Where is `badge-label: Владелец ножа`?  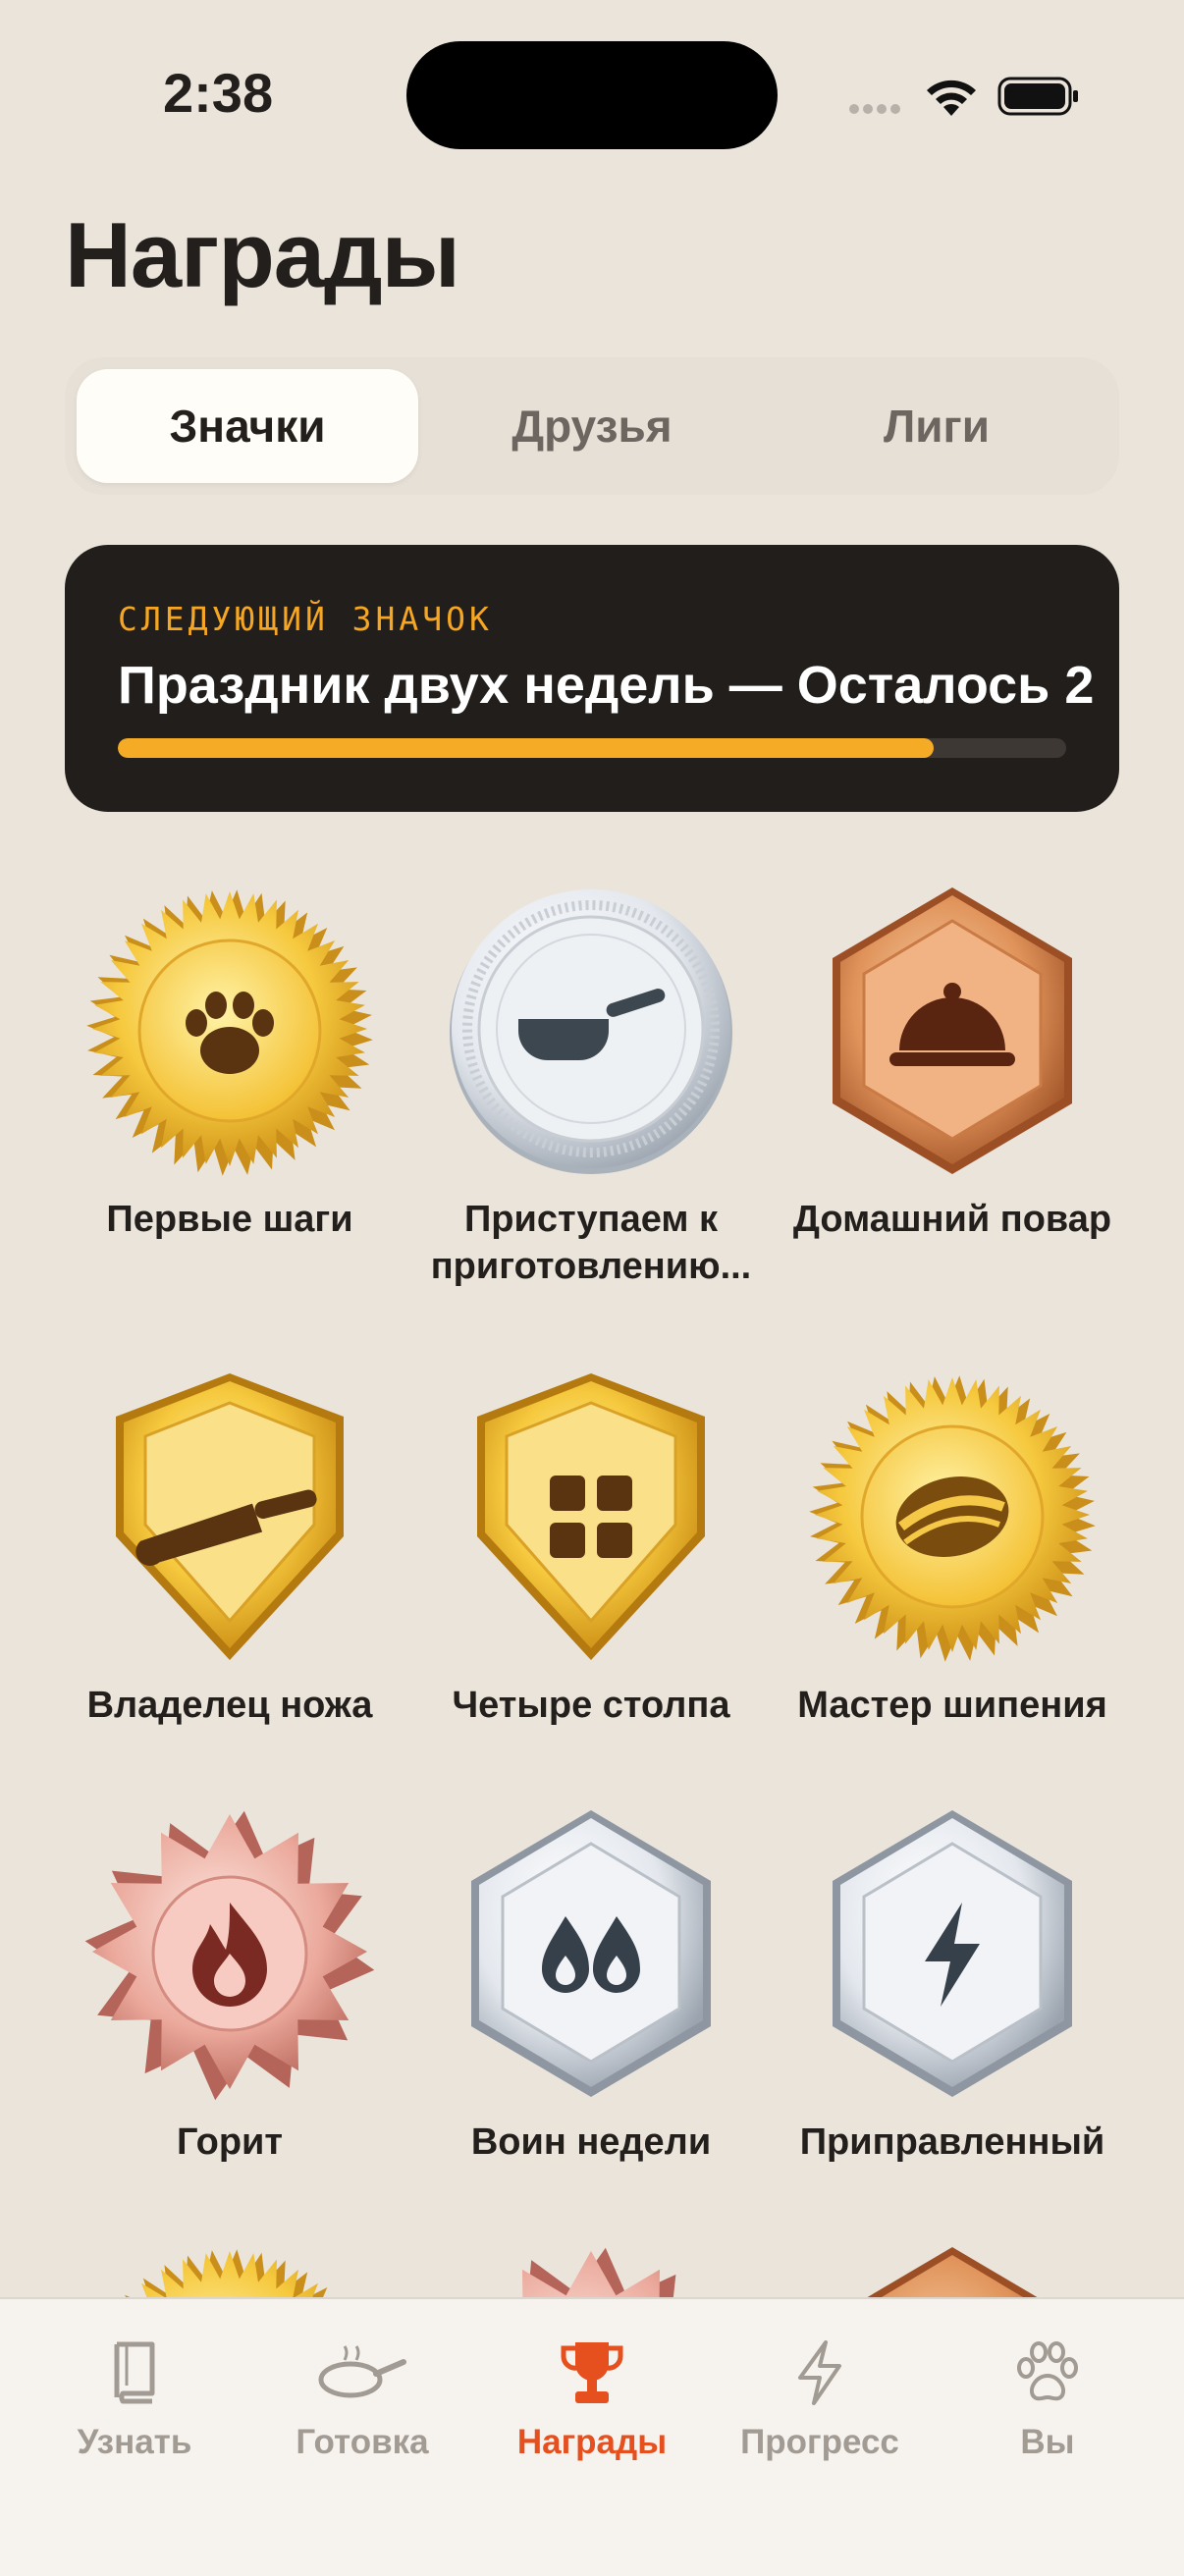 badge-label: Владелец ножа is located at coordinates (229, 1705).